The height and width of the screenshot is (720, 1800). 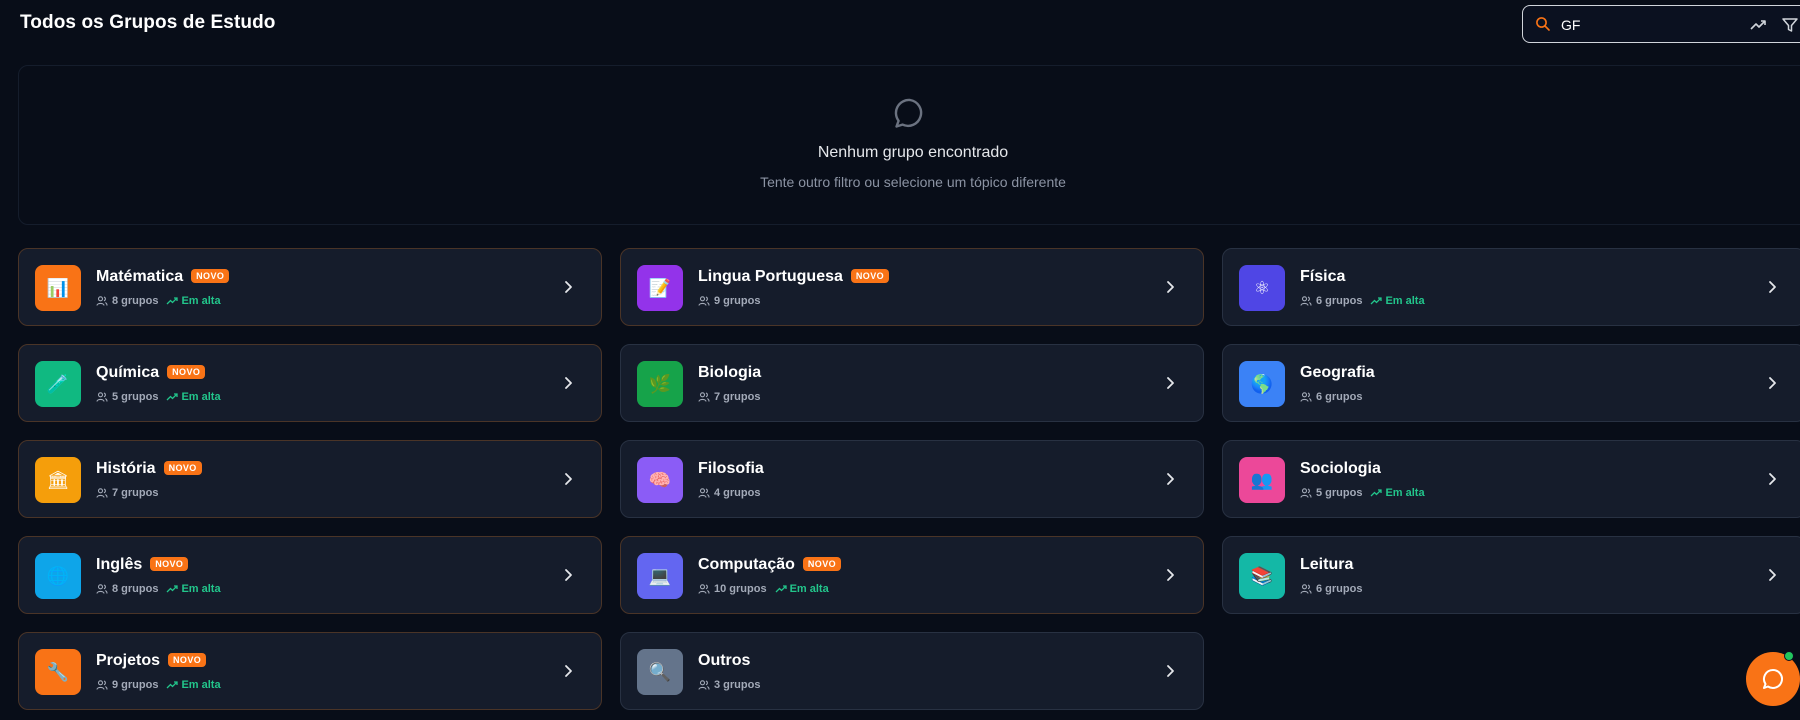 What do you see at coordinates (151, 661) in the screenshot?
I see `group-name: Projetos NOVO` at bounding box center [151, 661].